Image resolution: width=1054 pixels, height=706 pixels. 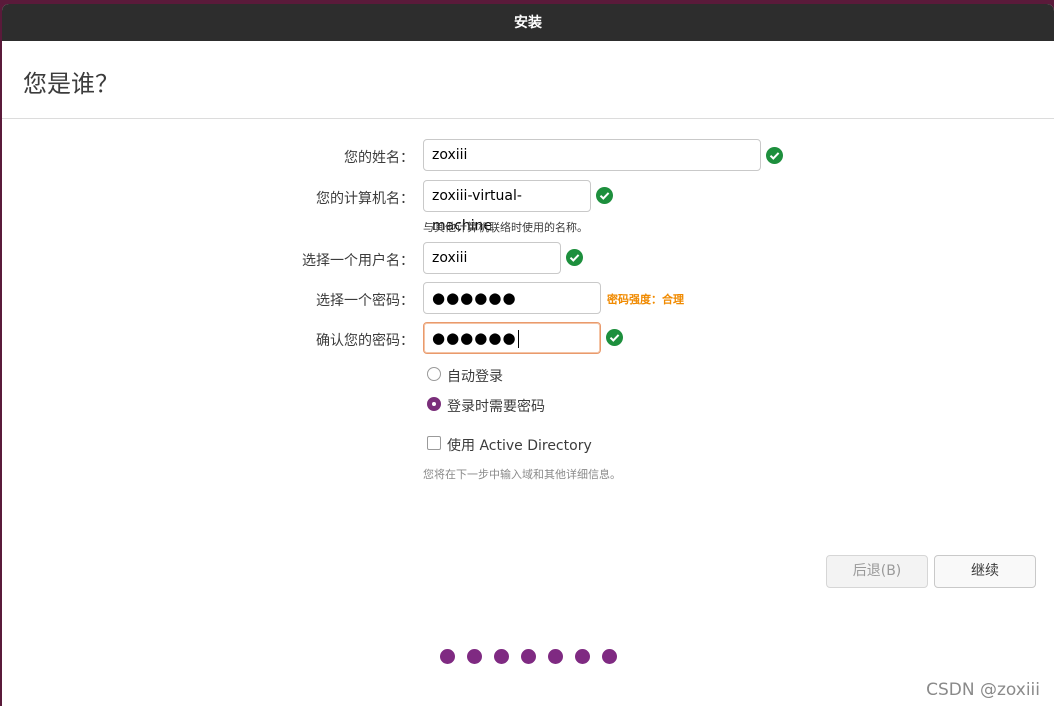 What do you see at coordinates (507, 207) in the screenshot?
I see `computer-name-input: zoxiii-virtual-machine` at bounding box center [507, 207].